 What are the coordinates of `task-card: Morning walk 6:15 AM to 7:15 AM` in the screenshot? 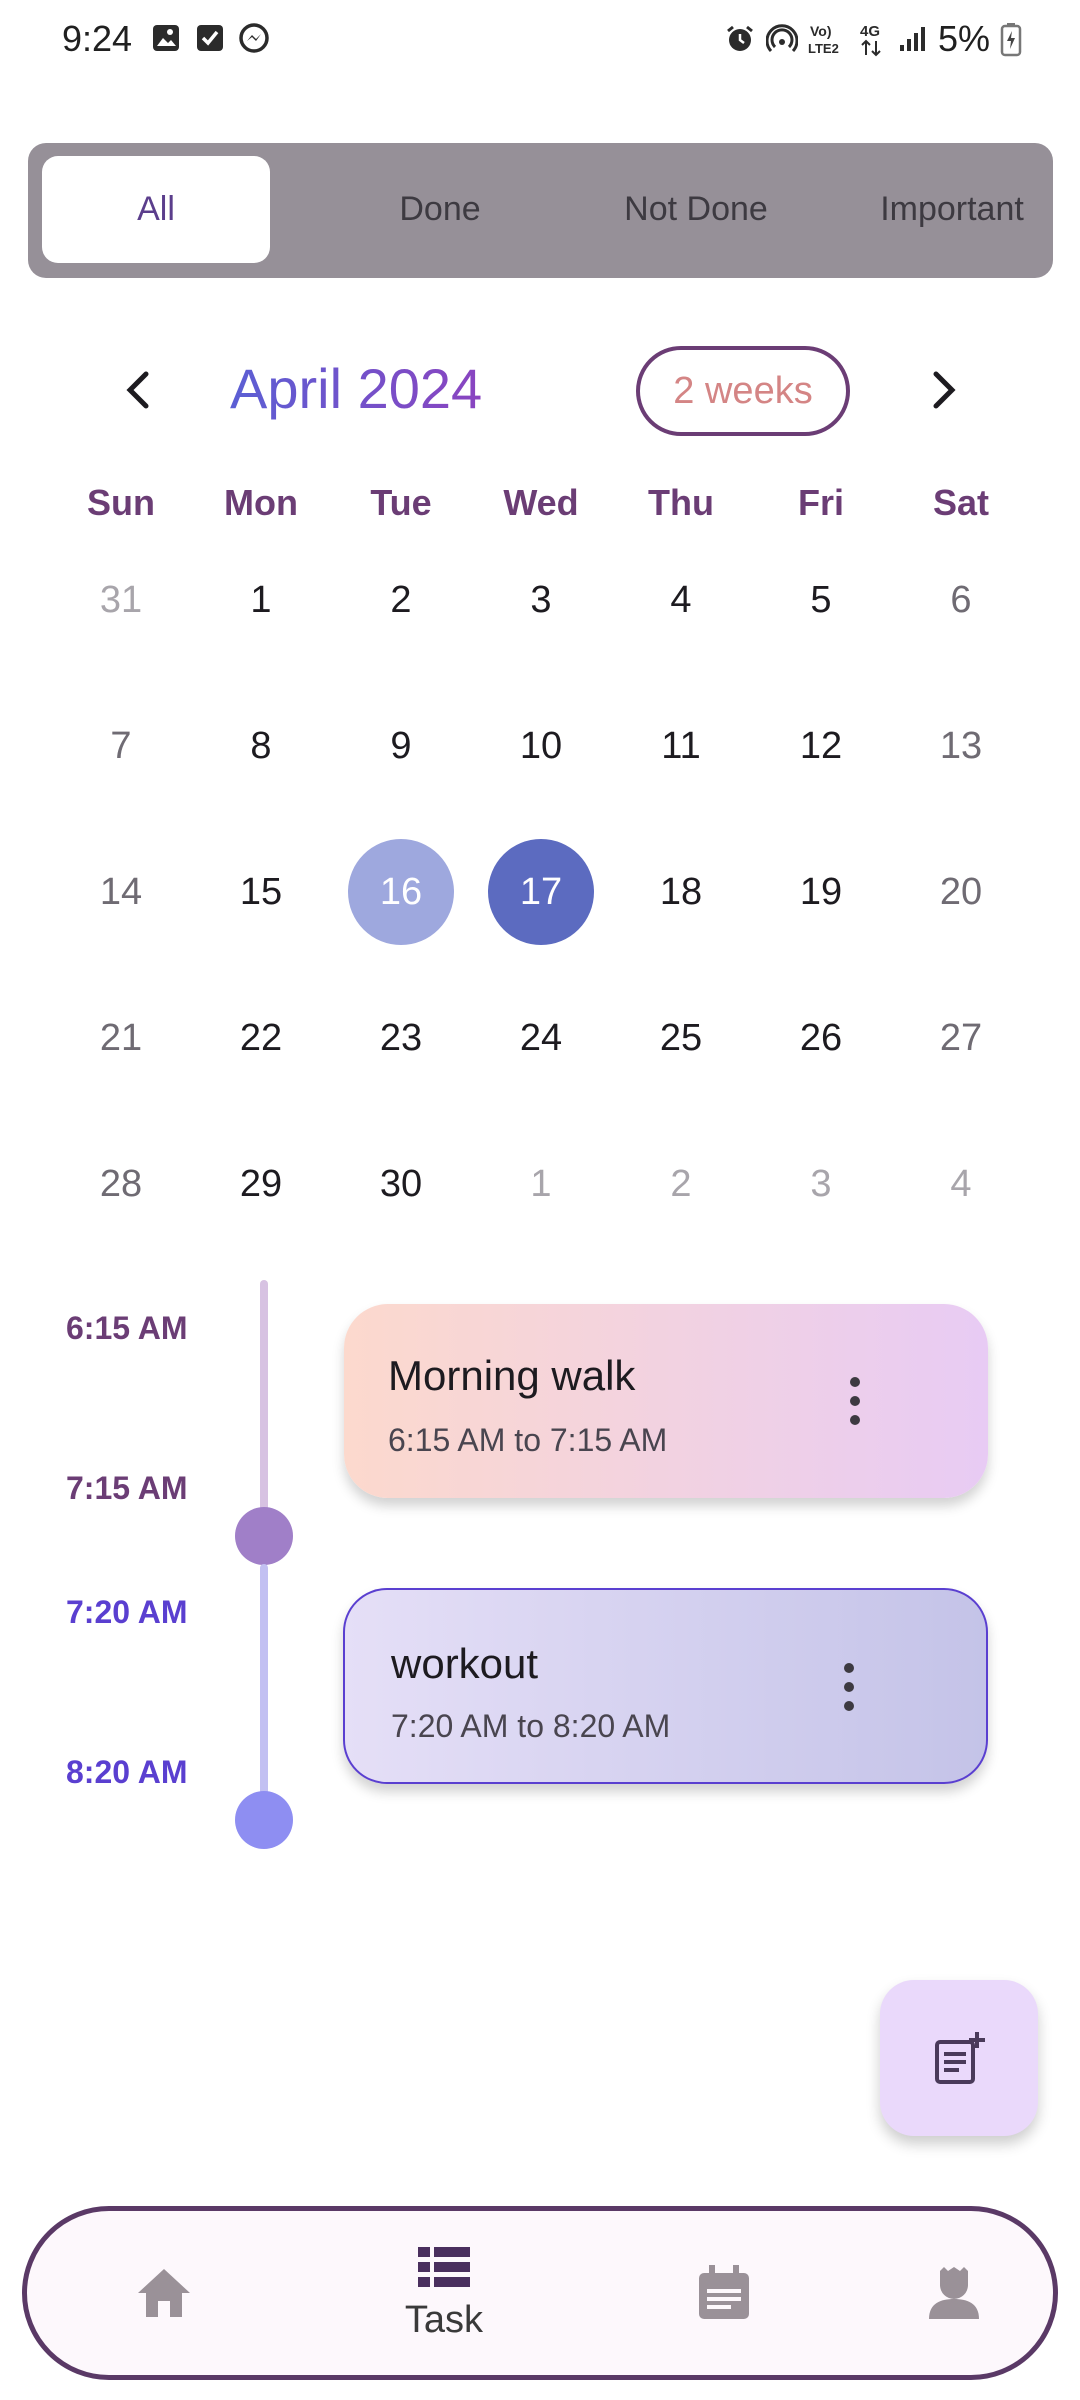 It's located at (666, 1401).